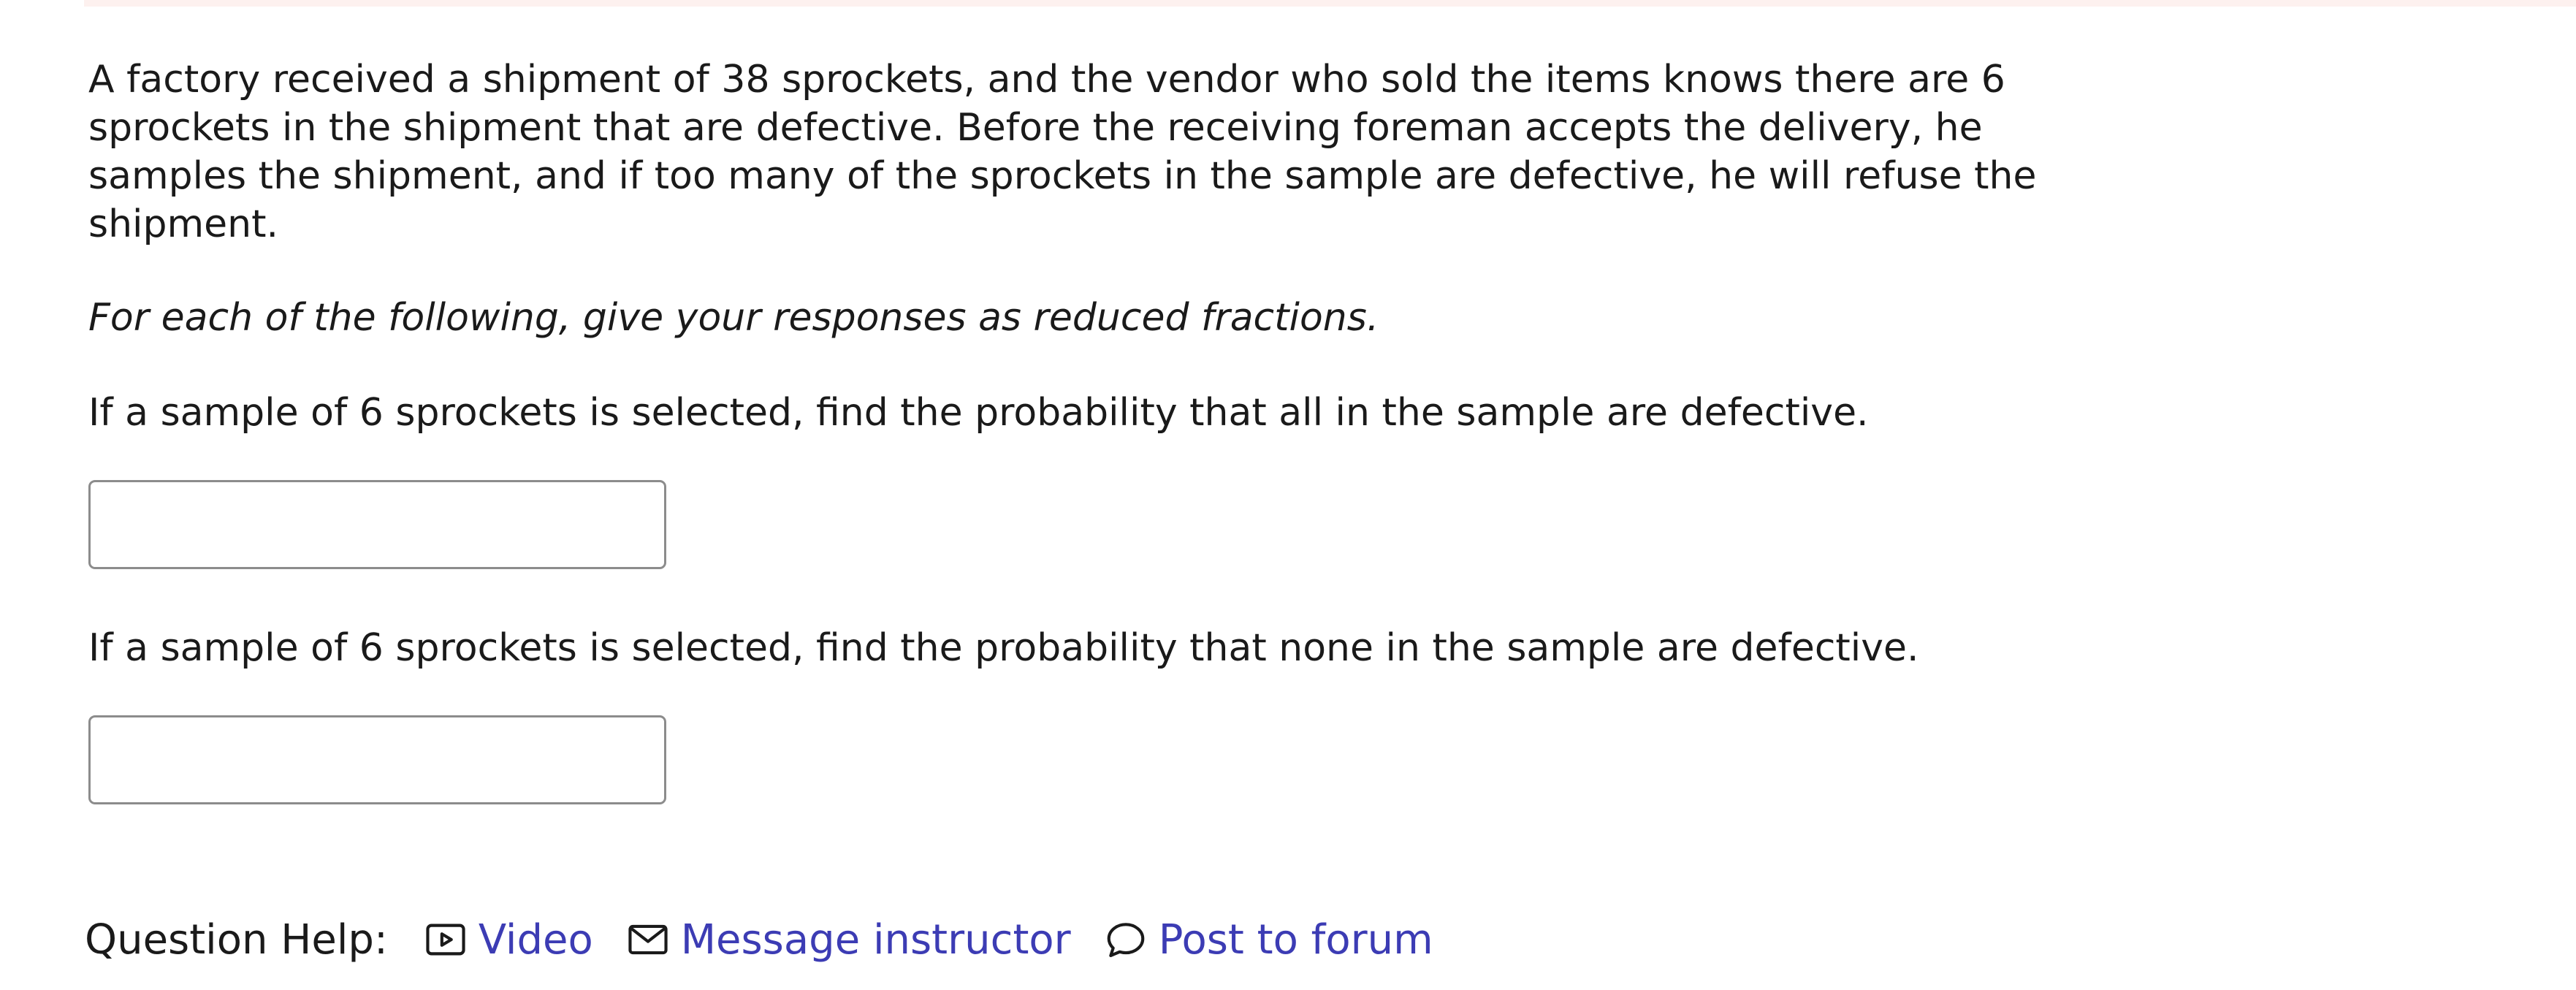 This screenshot has width=2576, height=990. What do you see at coordinates (1296, 939) in the screenshot?
I see `post-to-forum-label: Post to forum` at bounding box center [1296, 939].